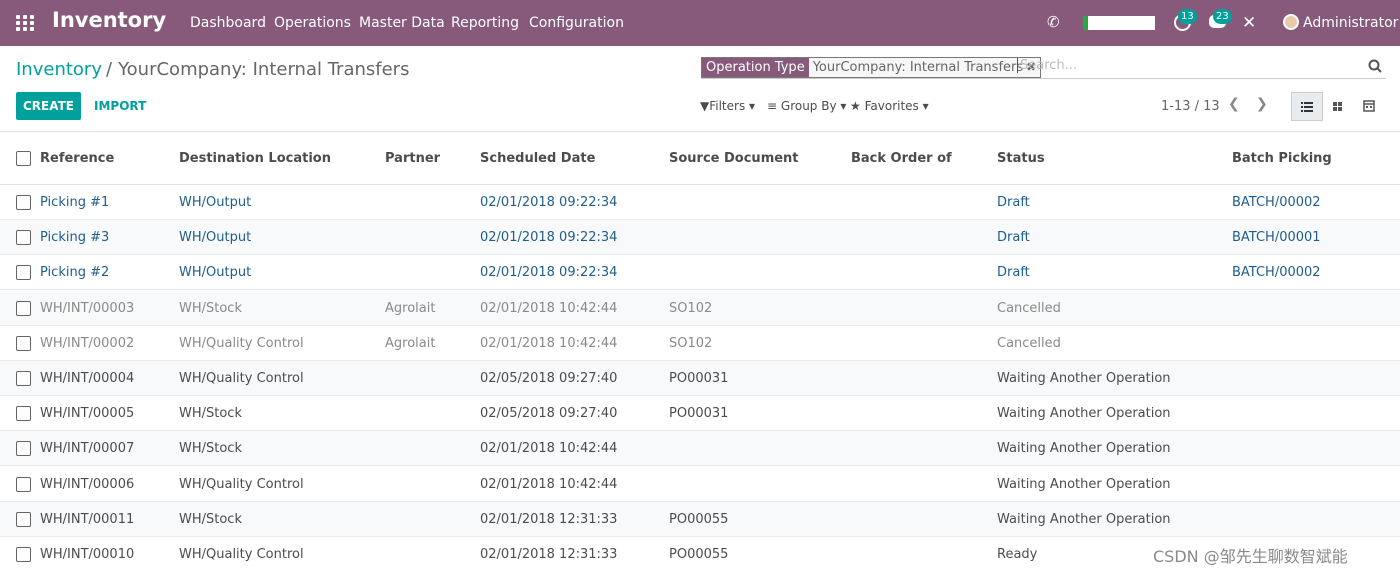 This screenshot has width=1400, height=571. Describe the element at coordinates (924, 67) in the screenshot. I see `facet-value: YourCompany: Internal Transfers ✖` at that location.